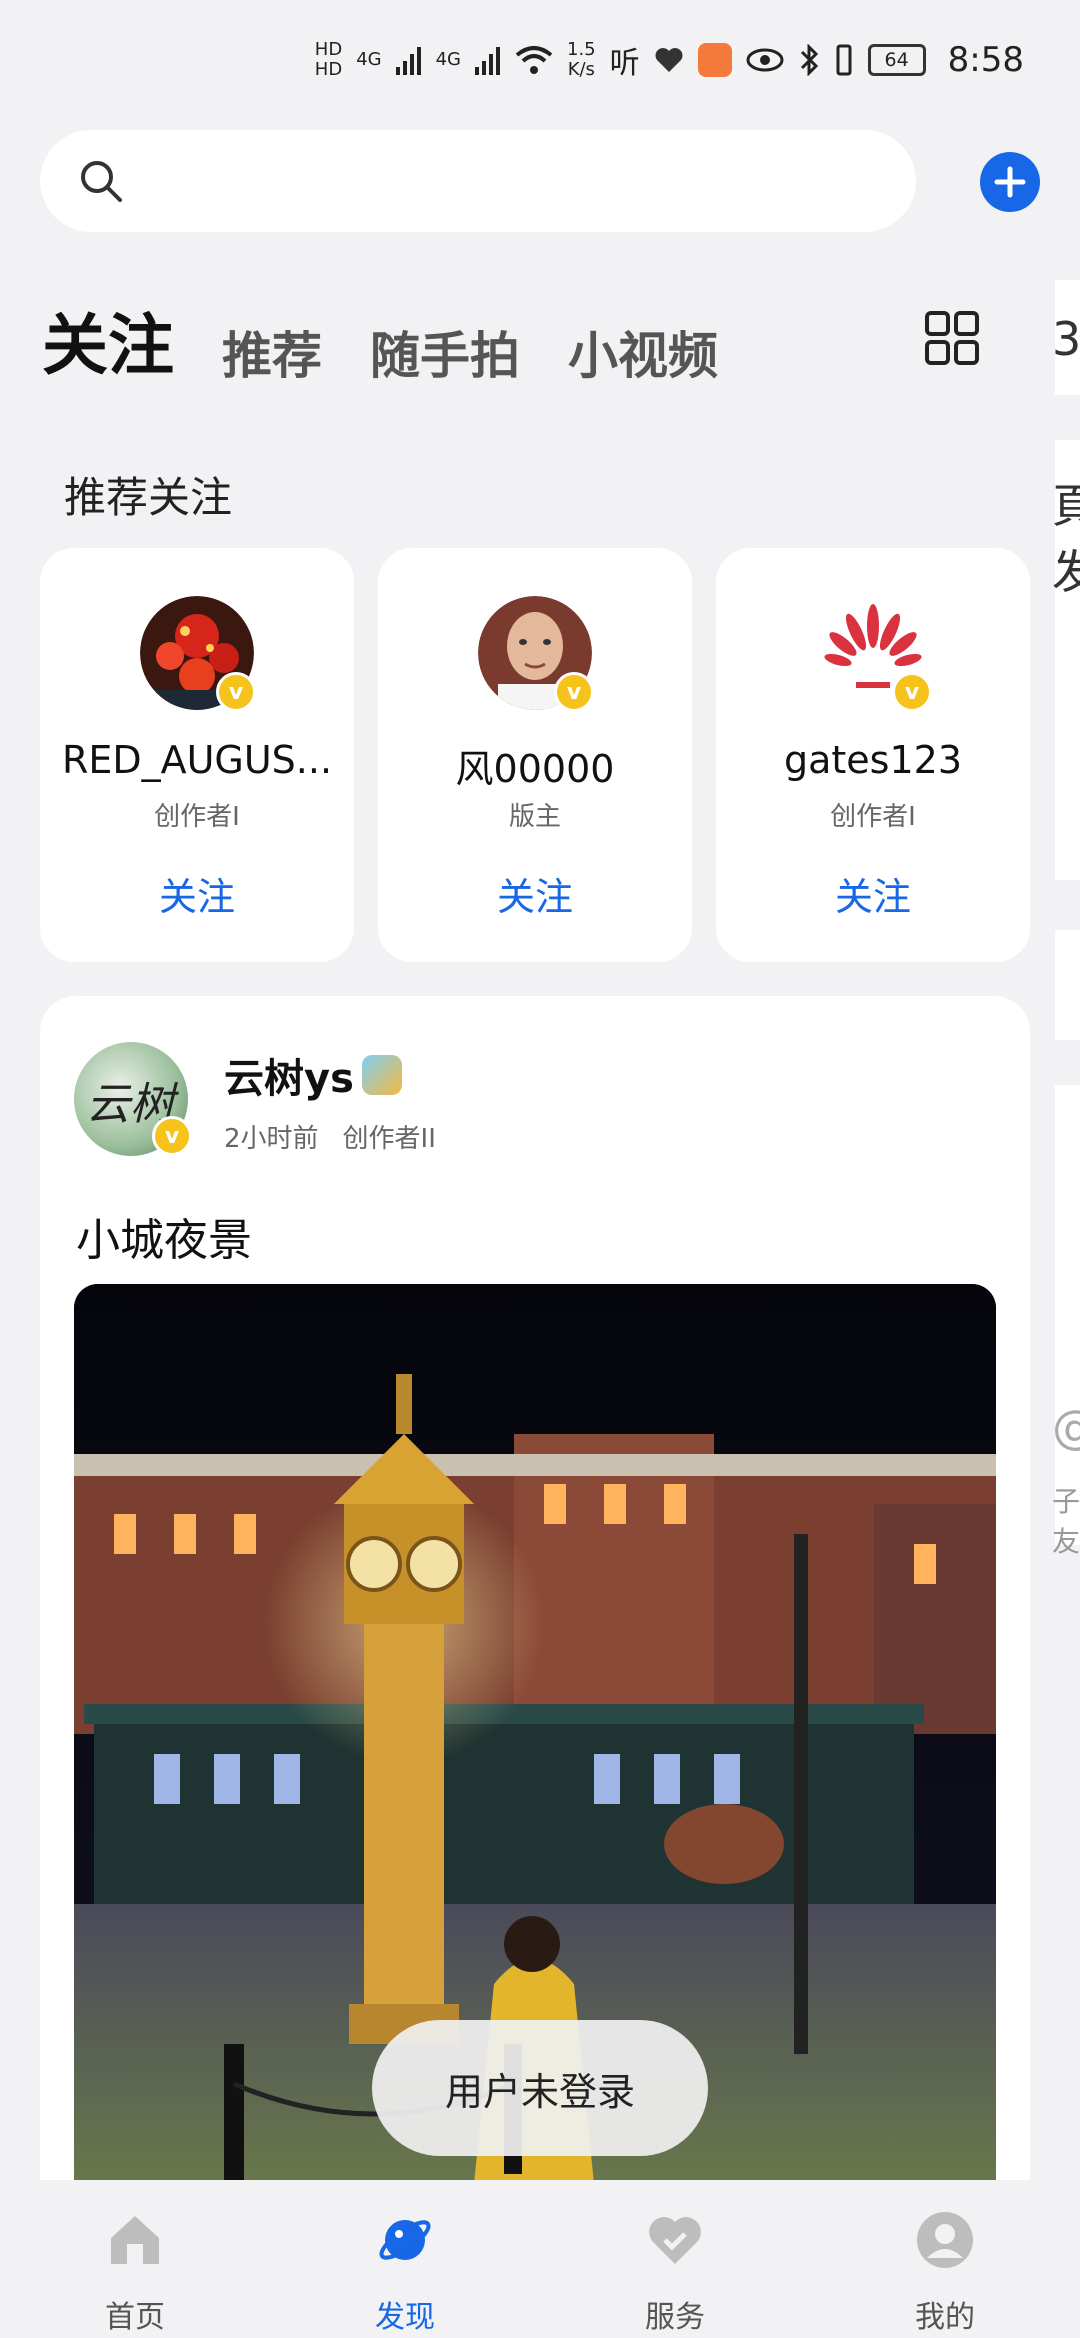  I want to click on heart-icon, so click(675, 2240).